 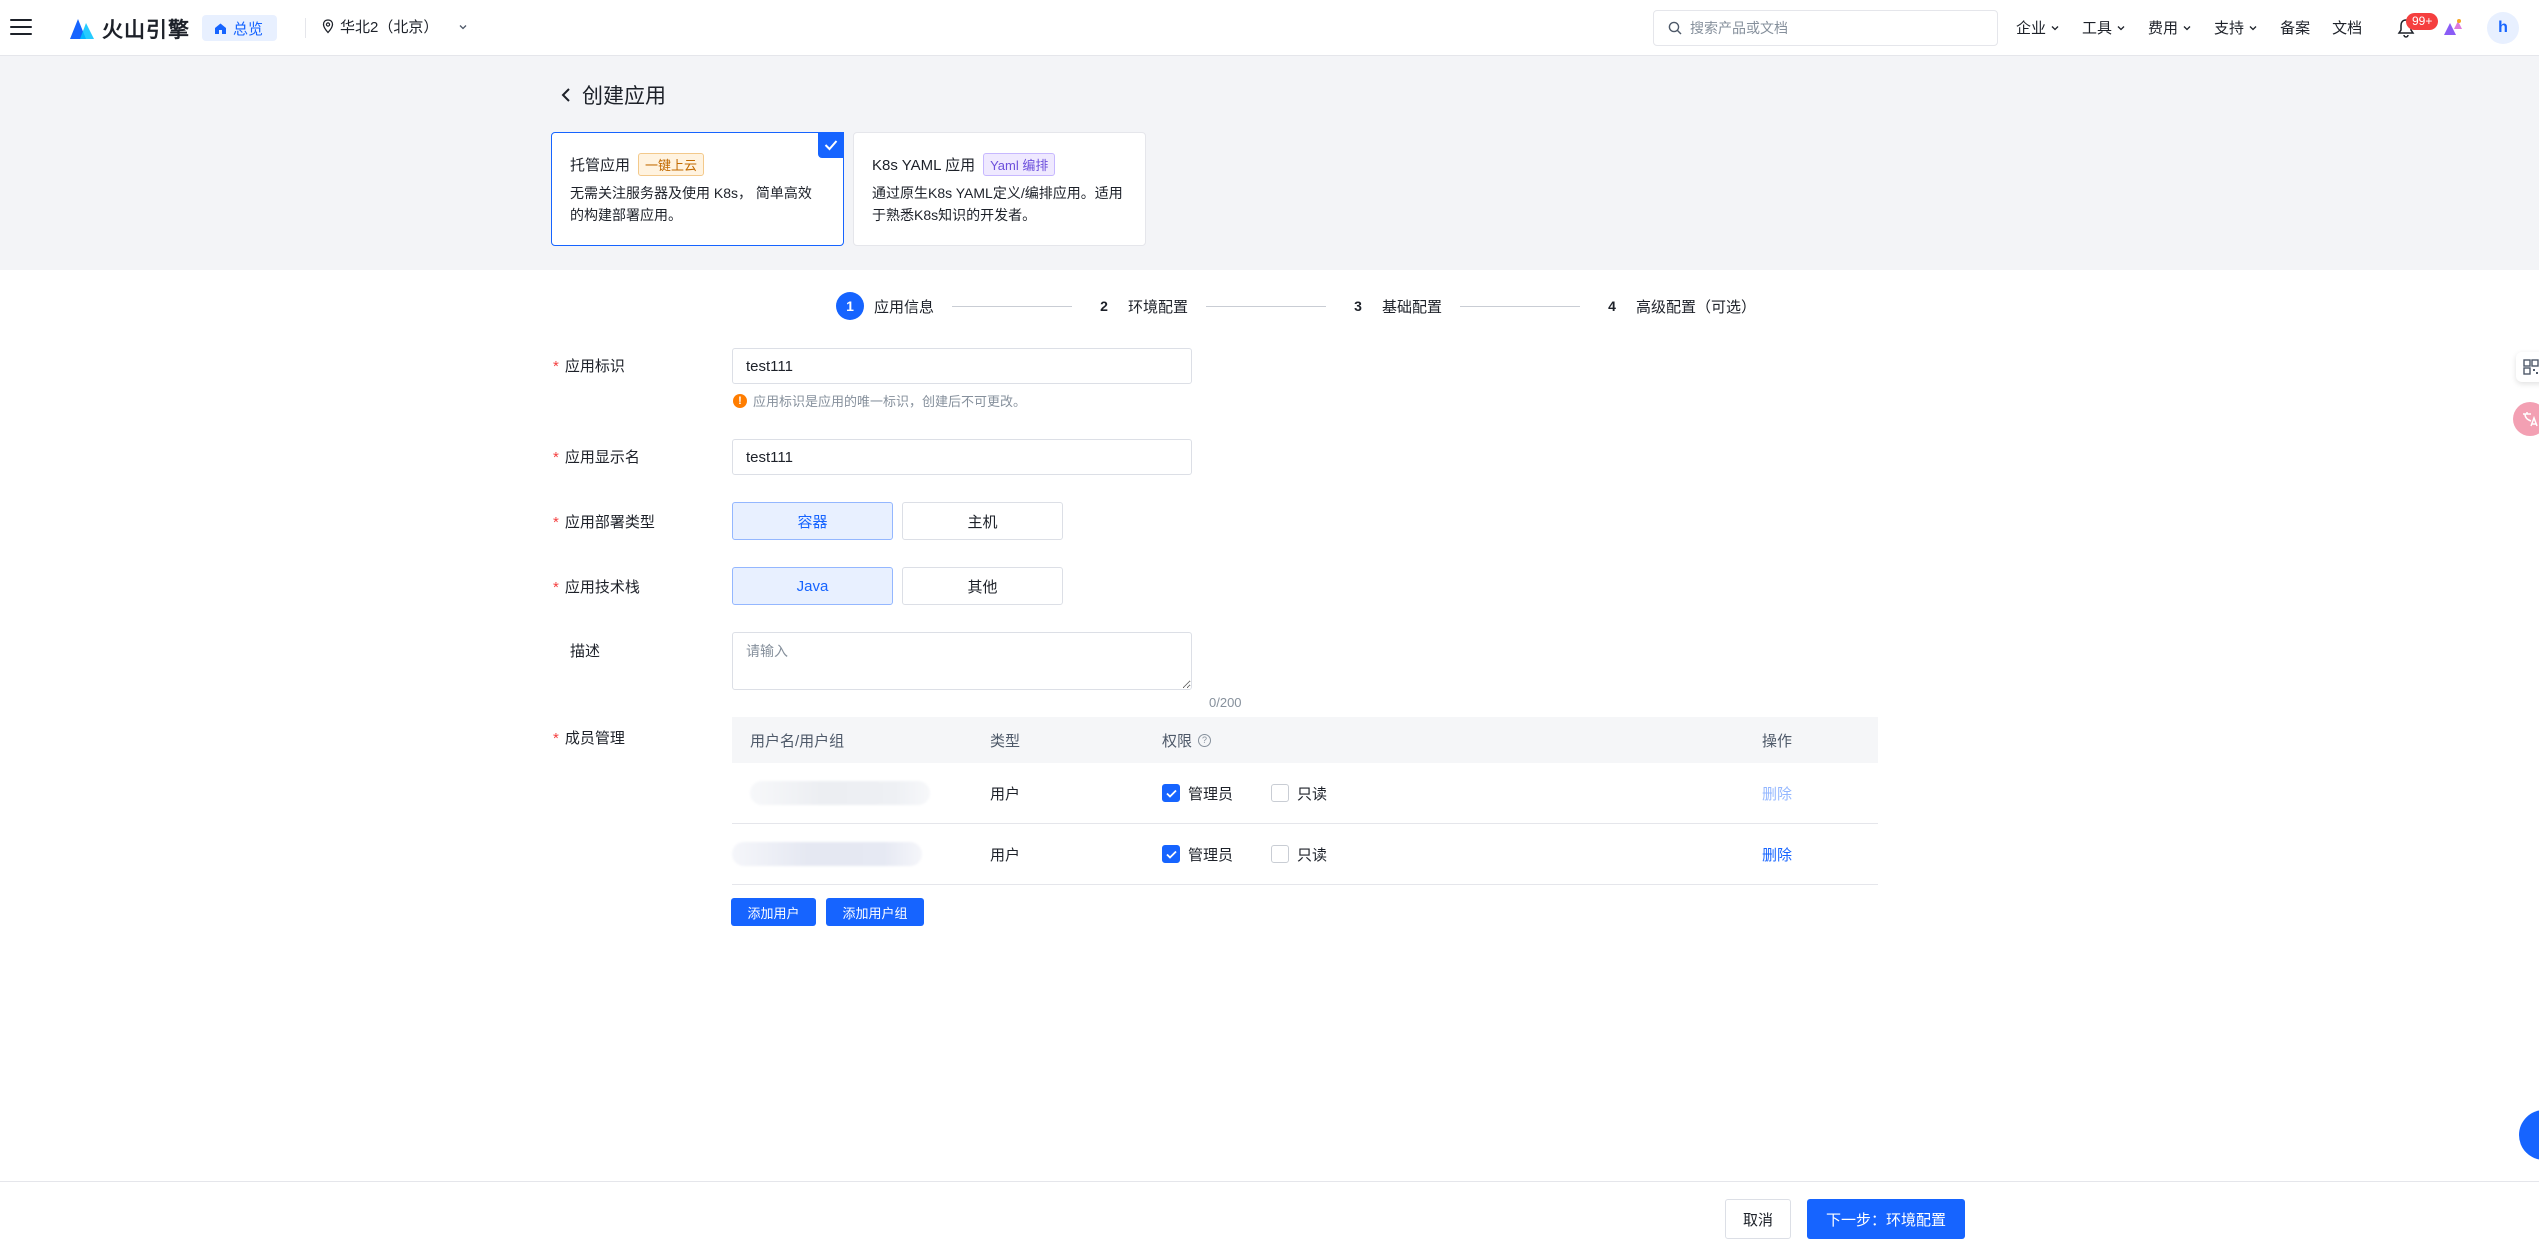 I want to click on user-avatar: h, so click(x=2503, y=28).